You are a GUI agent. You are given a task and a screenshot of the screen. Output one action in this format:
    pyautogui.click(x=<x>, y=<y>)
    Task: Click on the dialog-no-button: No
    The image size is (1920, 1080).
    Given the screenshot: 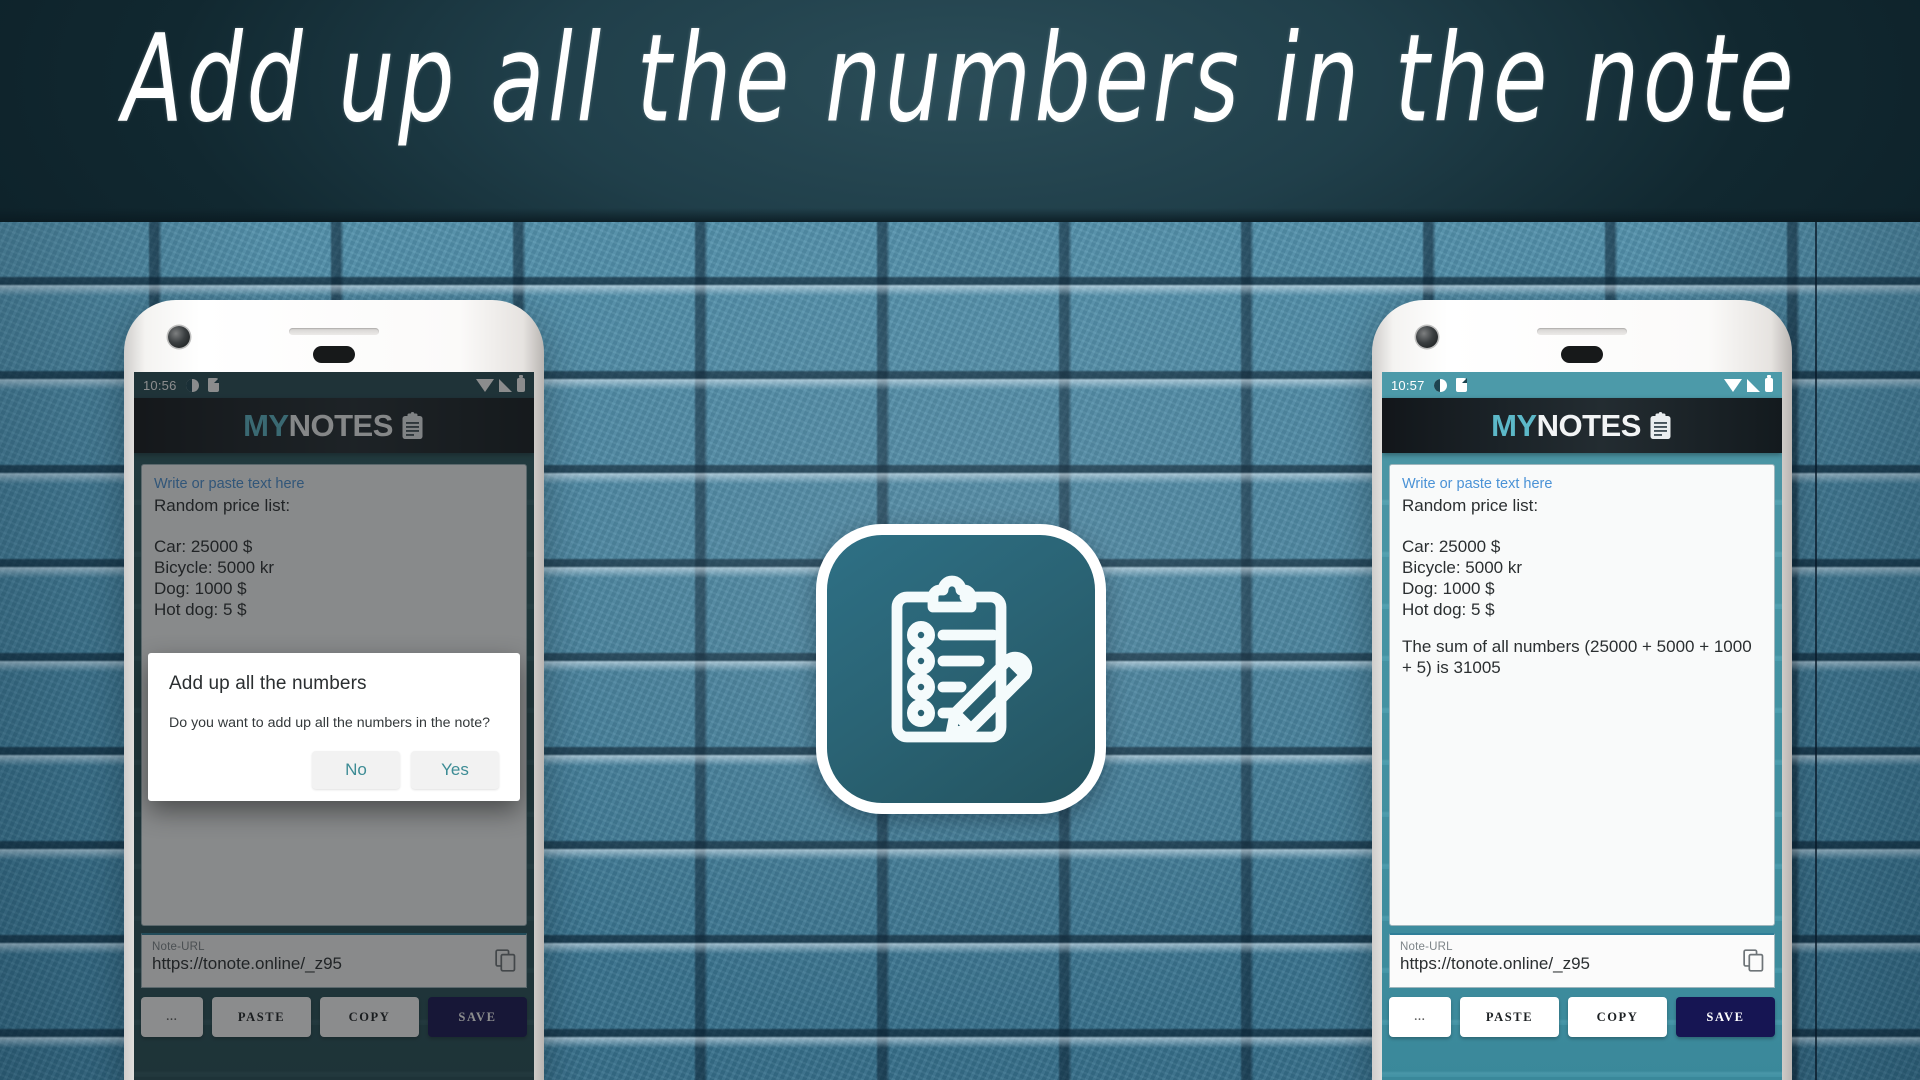 What is the action you would take?
    pyautogui.click(x=356, y=770)
    